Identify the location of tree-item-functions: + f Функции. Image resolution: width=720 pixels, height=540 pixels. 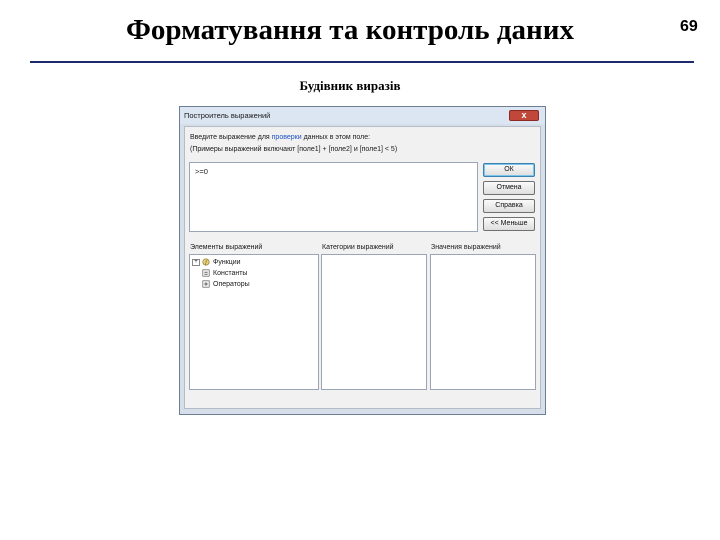
(216, 263).